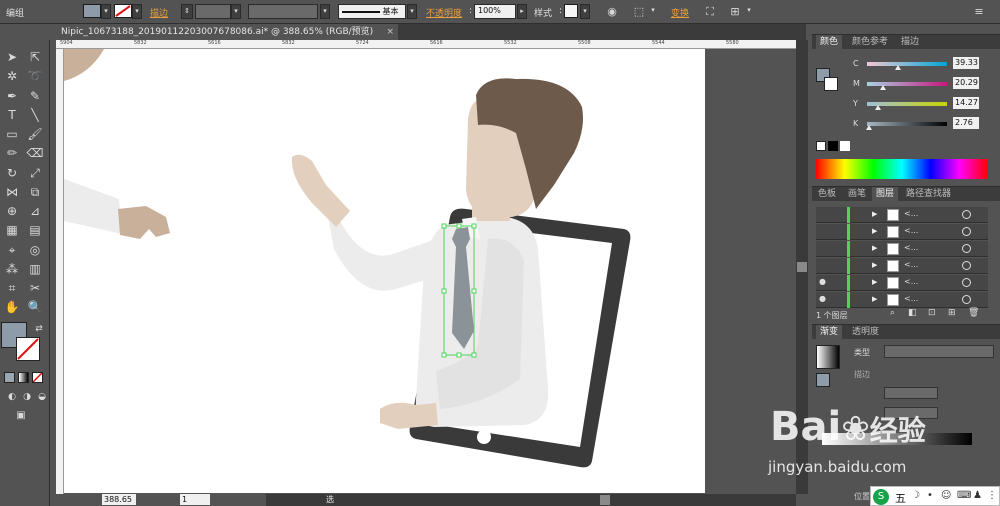  Describe the element at coordinates (612, 12) in the screenshot. I see `recolor-artwork-icon: ◉` at that location.